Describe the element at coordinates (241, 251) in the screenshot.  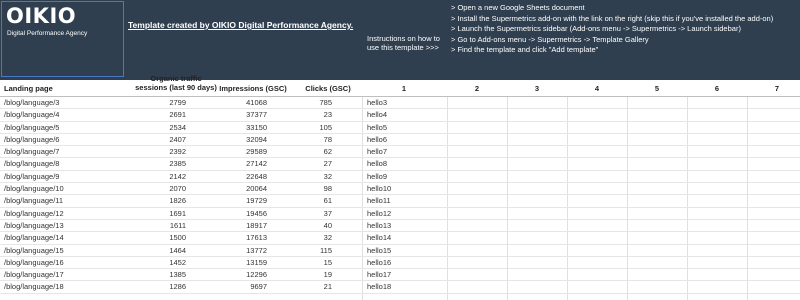
I see `cell-impressions: 13772` at that location.